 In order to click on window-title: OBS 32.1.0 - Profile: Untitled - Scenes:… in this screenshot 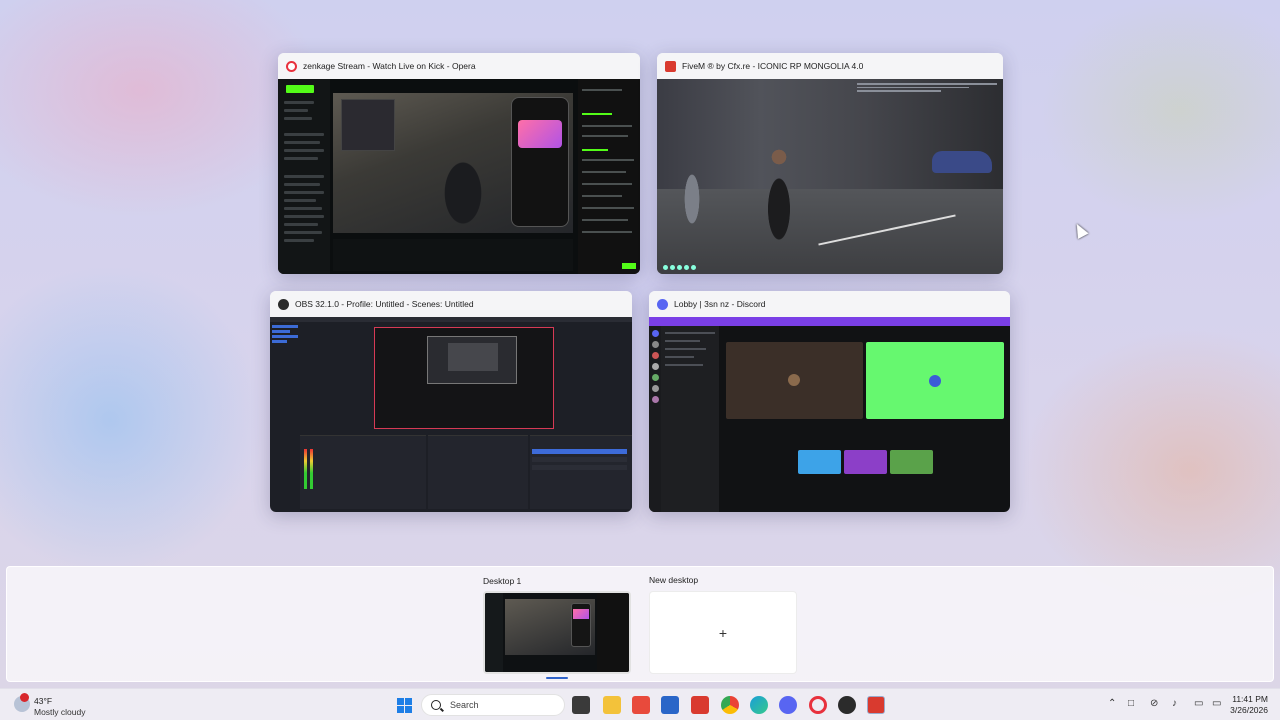, I will do `click(384, 304)`.